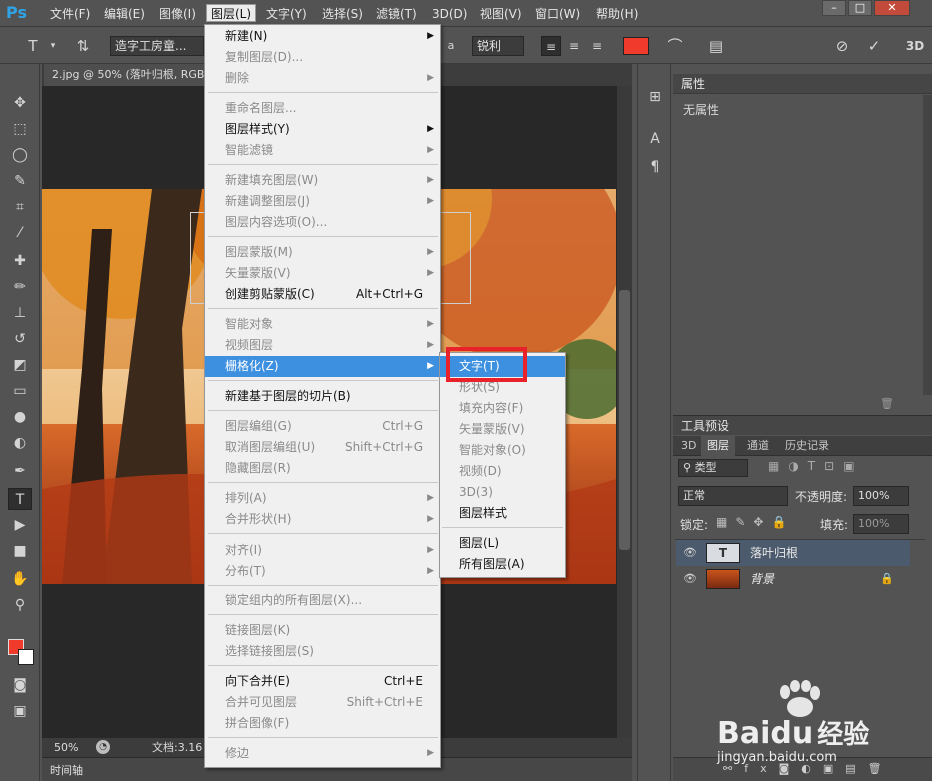 The image size is (932, 781). What do you see at coordinates (20, 207) in the screenshot?
I see `crop-tool-icon: ⌗` at bounding box center [20, 207].